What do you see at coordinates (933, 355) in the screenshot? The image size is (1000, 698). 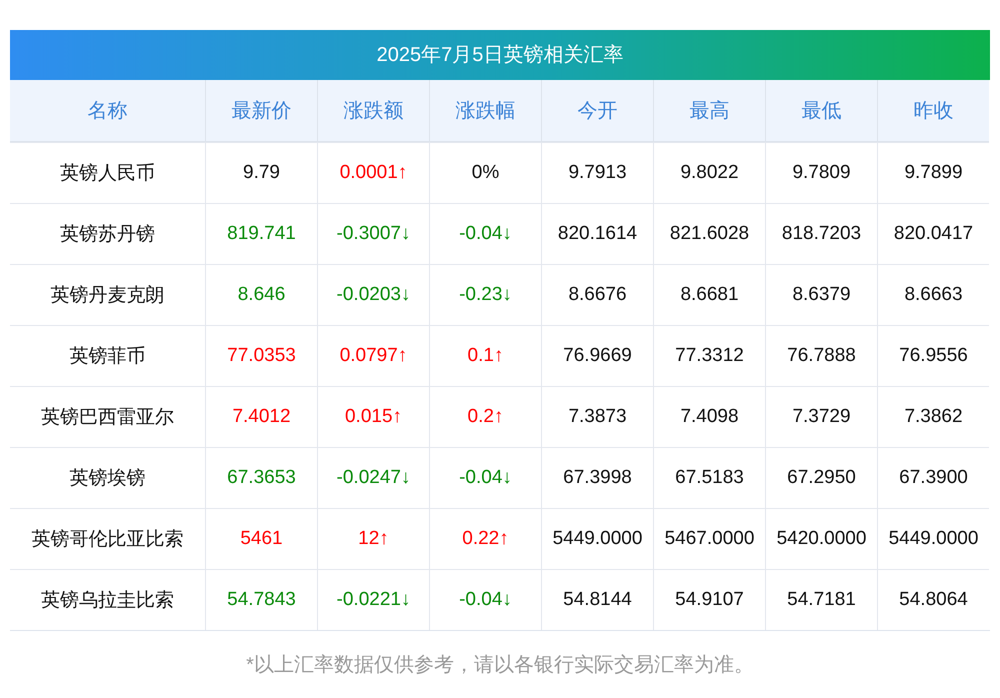 I see `table-cell: 76.9556` at bounding box center [933, 355].